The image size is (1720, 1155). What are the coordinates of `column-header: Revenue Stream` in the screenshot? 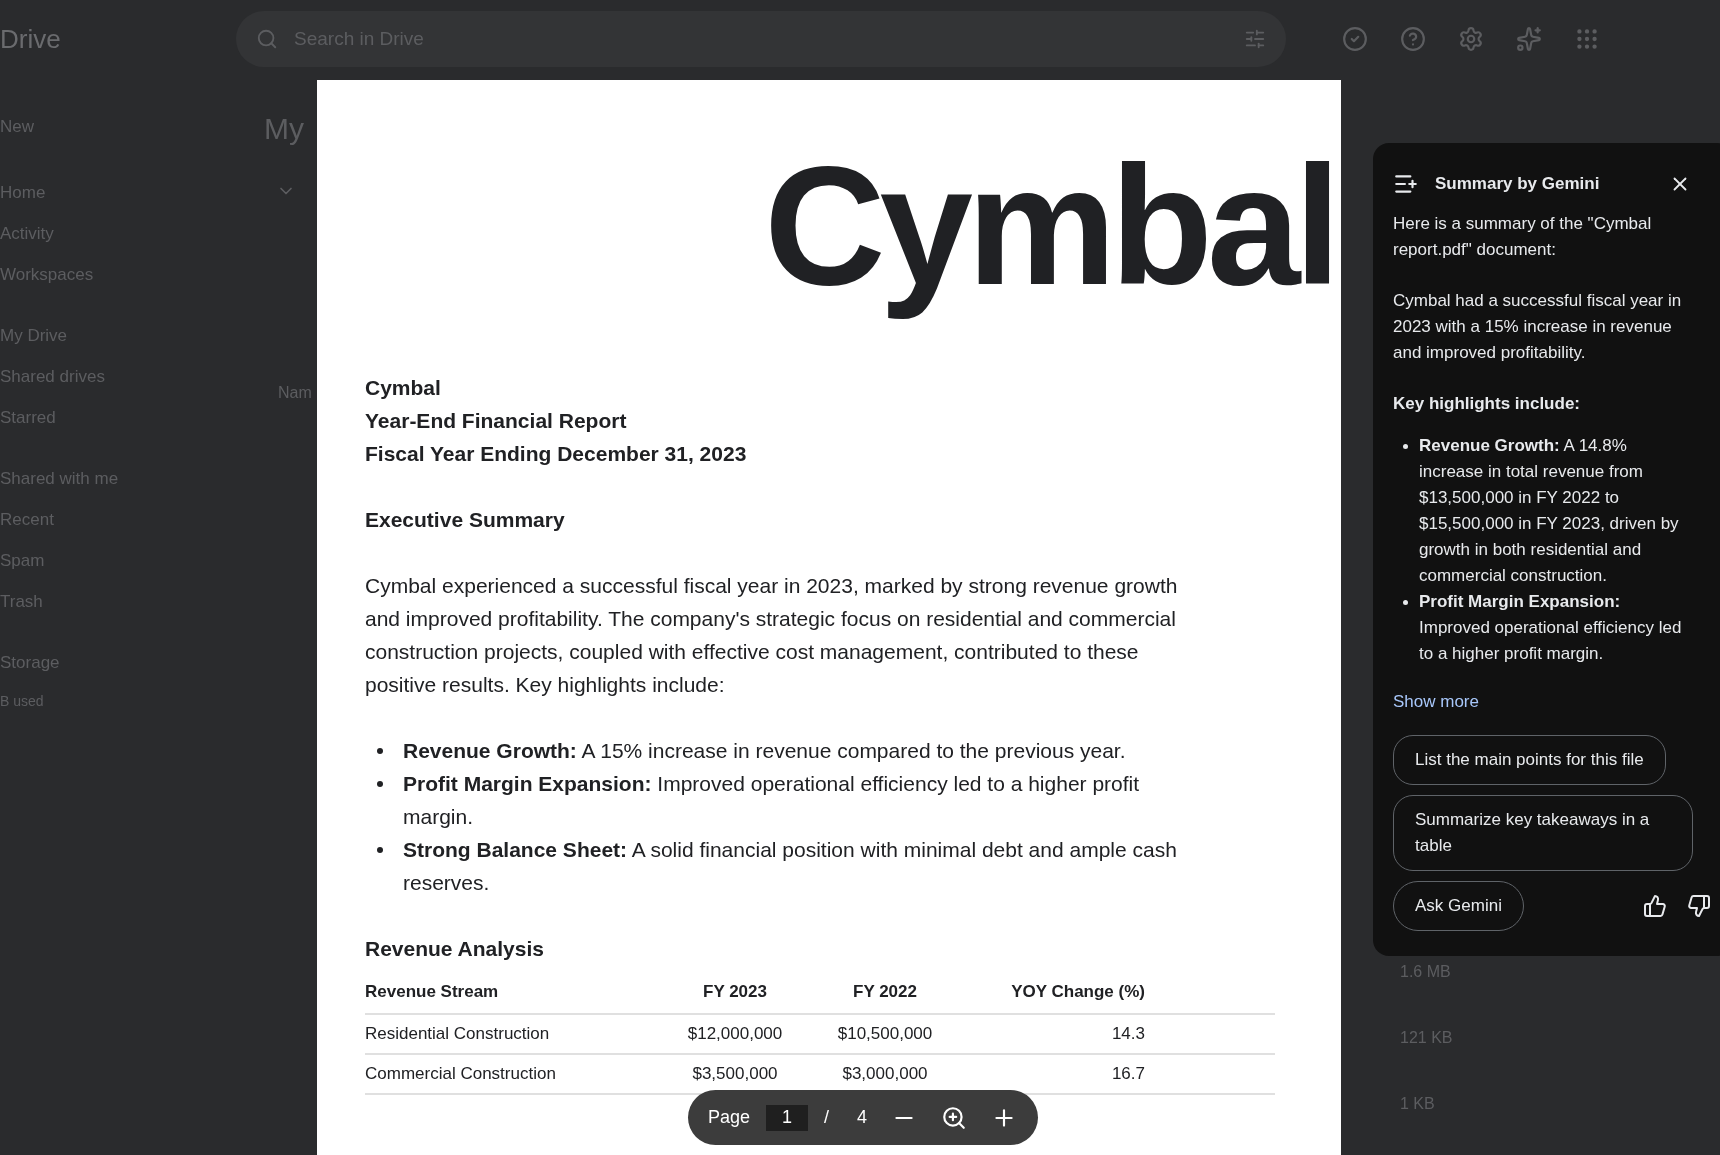 It's located at (432, 992).